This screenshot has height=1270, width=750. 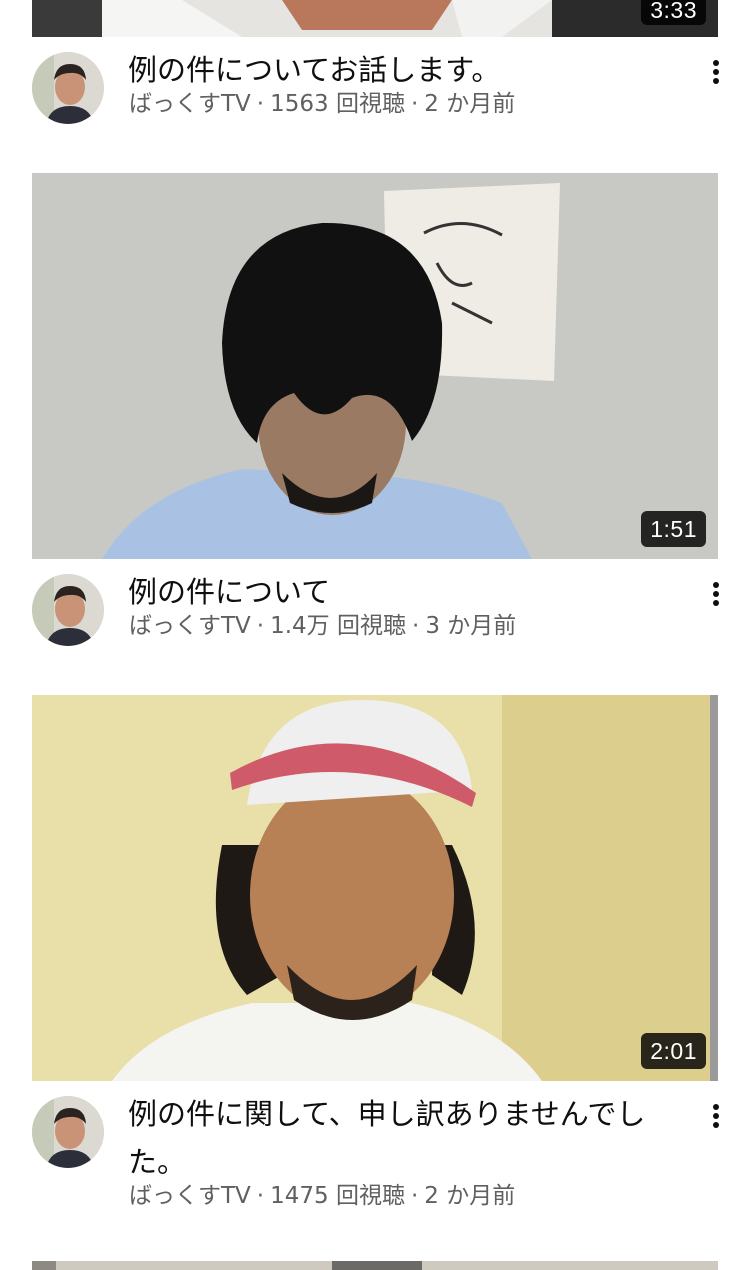 I want to click on video-title: 例の件に関して、申し訳ありませんでした。, so click(x=400, y=1138).